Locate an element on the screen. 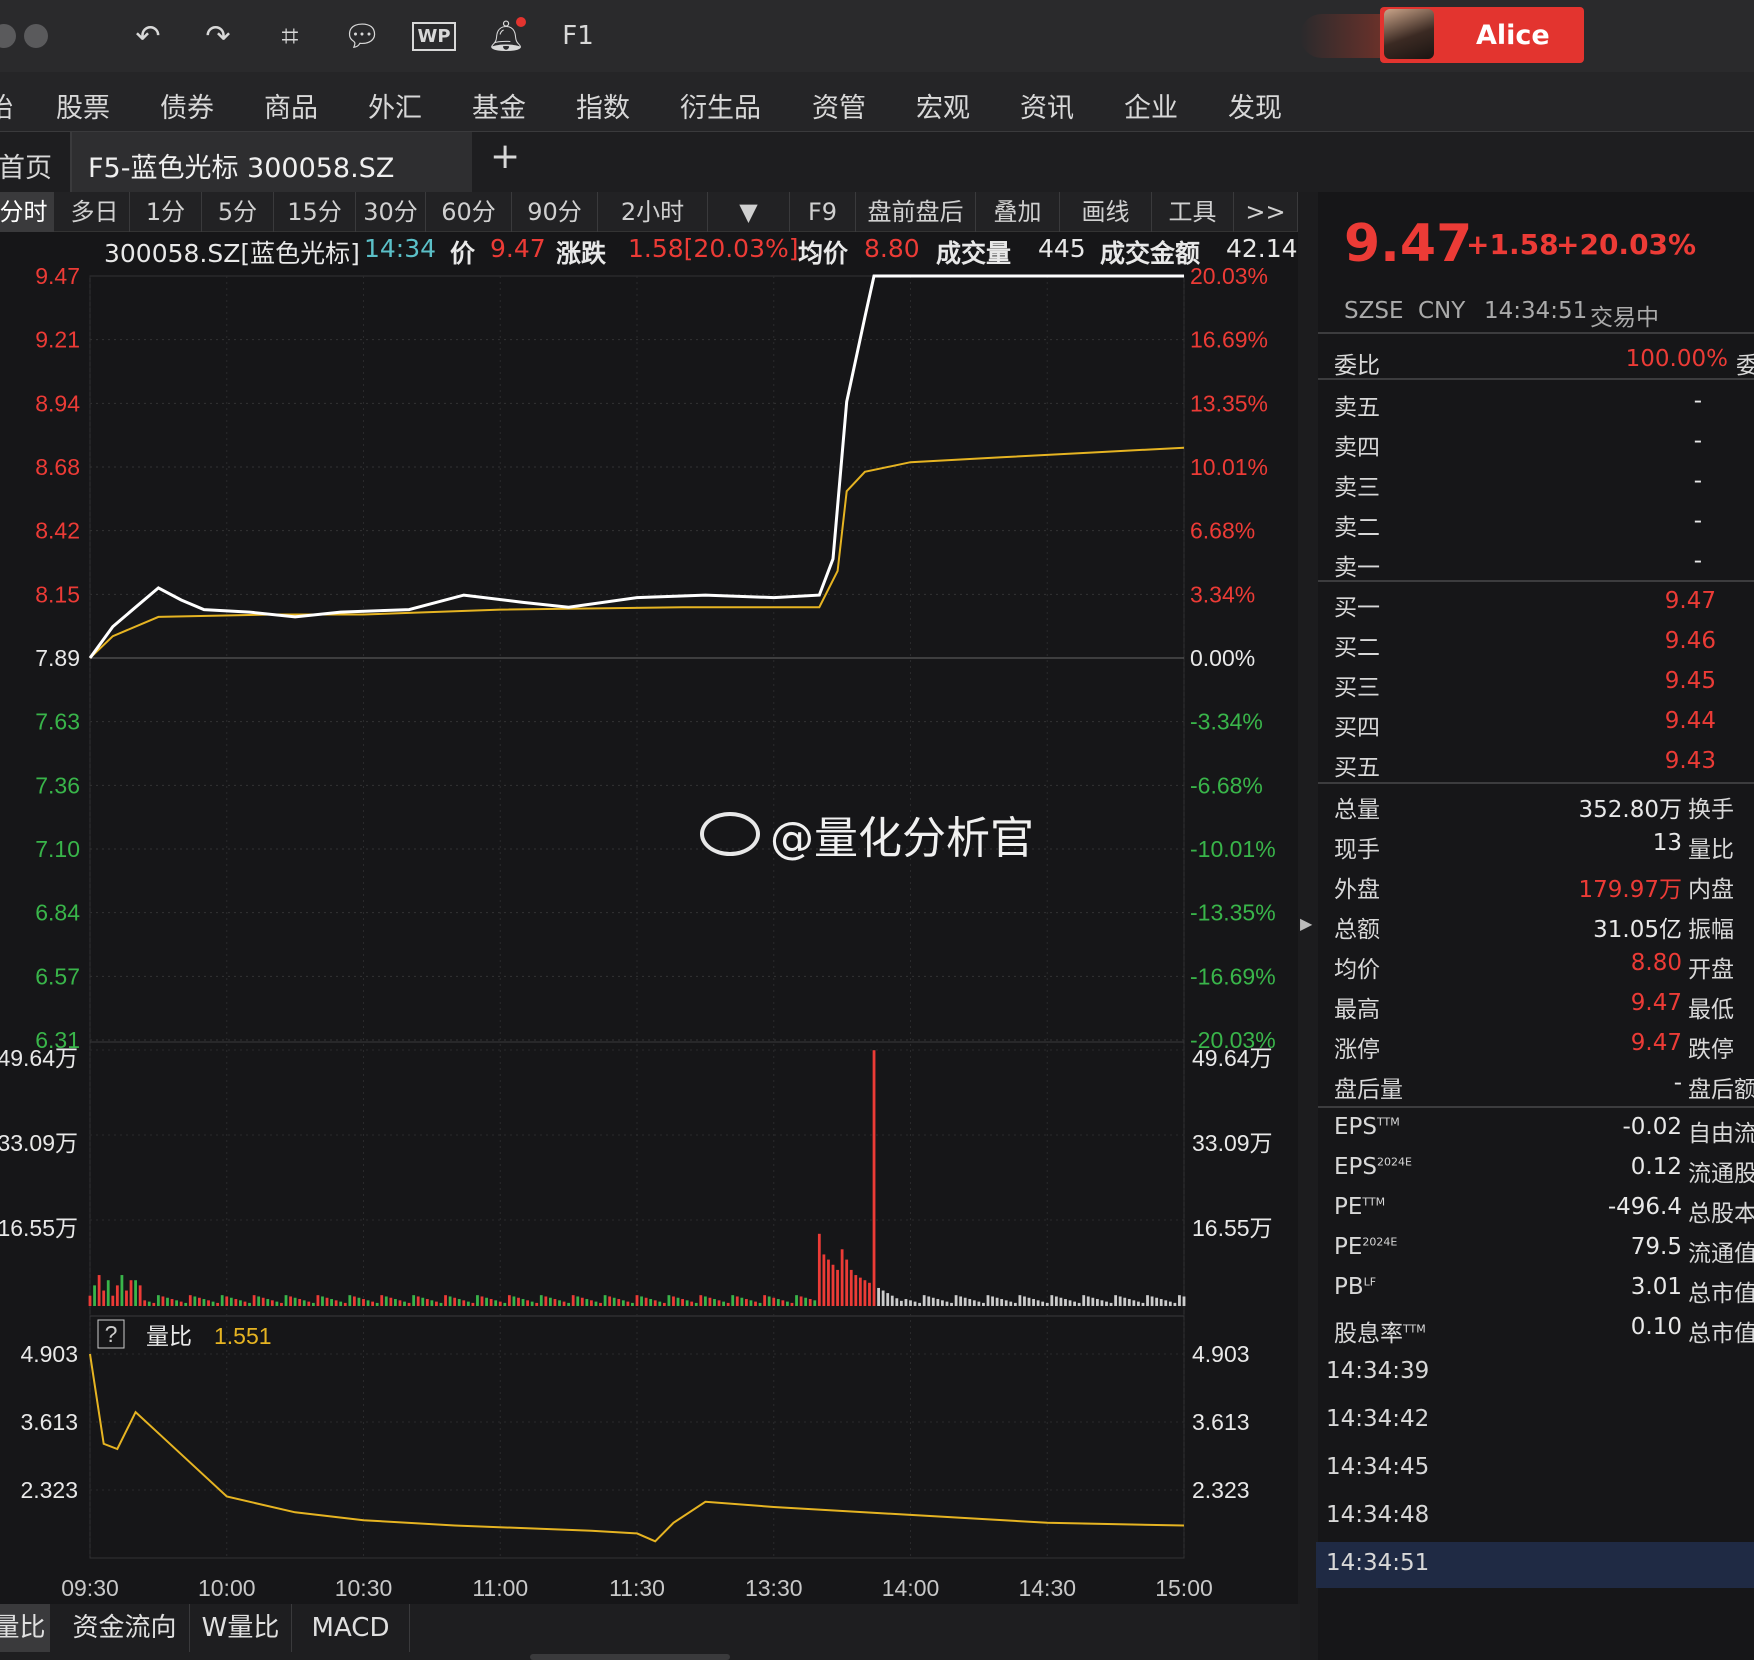 This screenshot has height=1660, width=1754. period-tab-14: >> is located at coordinates (1266, 212).